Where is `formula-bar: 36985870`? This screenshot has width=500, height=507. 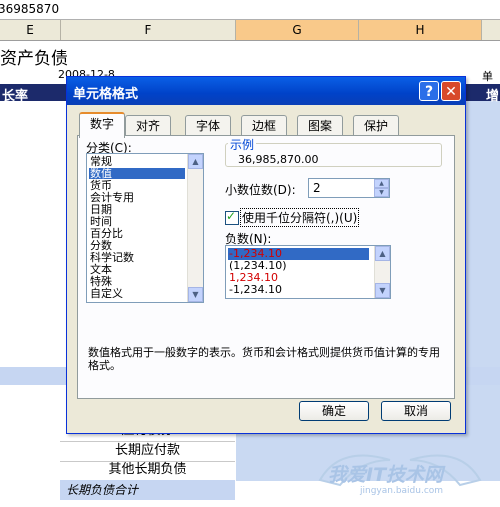 formula-bar: 36985870 is located at coordinates (250, 10).